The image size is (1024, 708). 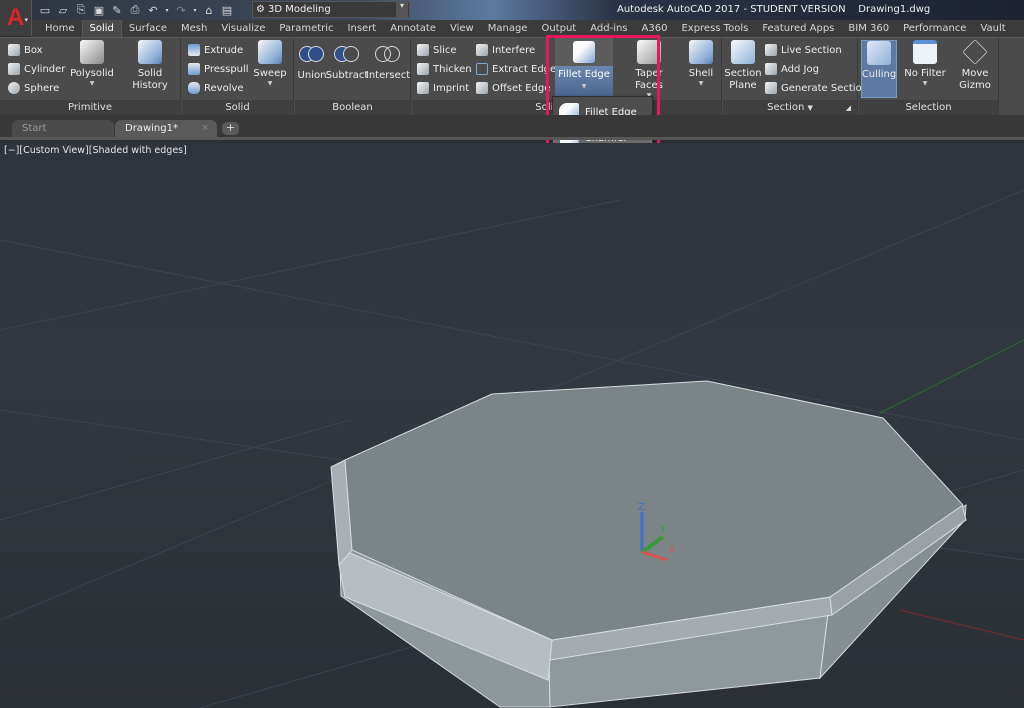 I want to click on offset-edge-button: Offset Edge, so click(x=513, y=88).